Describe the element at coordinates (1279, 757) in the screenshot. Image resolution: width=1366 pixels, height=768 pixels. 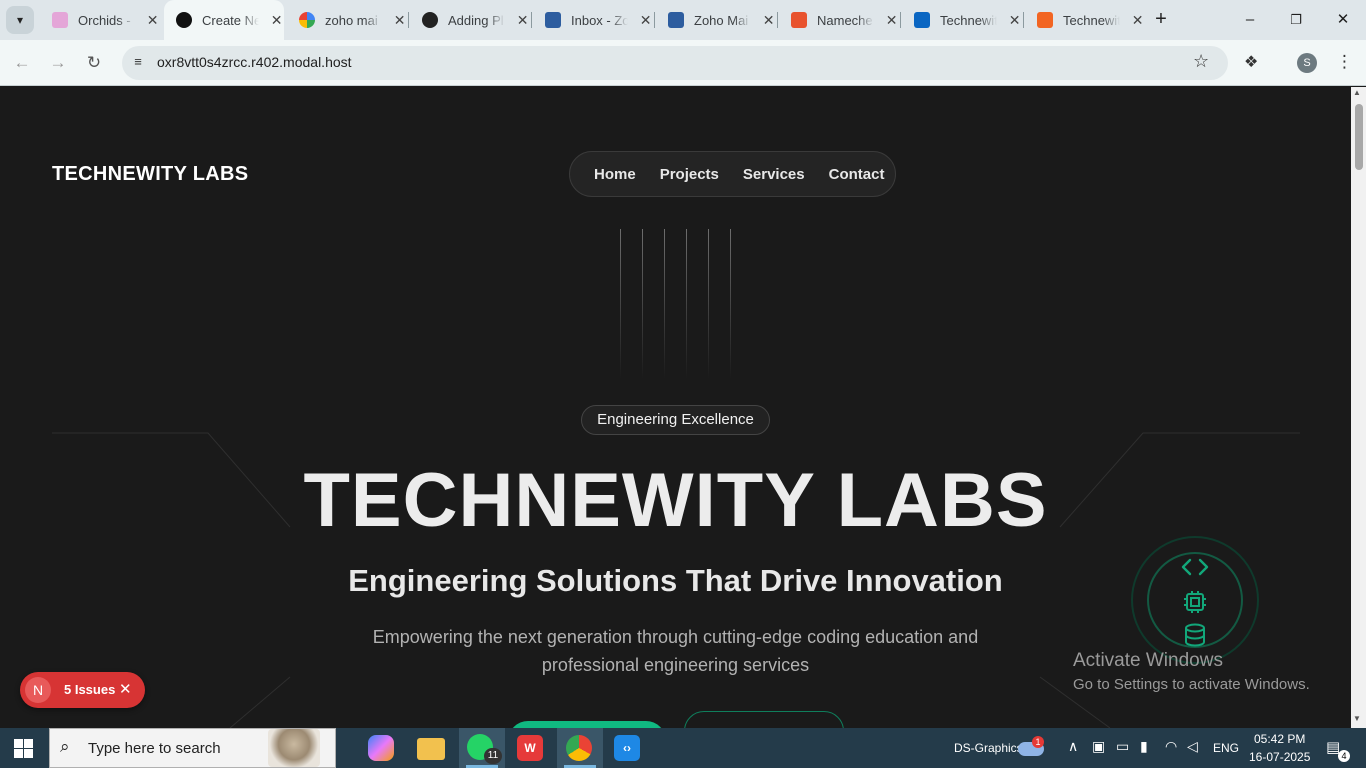
I see `clock-date: 16-07-2025` at that location.